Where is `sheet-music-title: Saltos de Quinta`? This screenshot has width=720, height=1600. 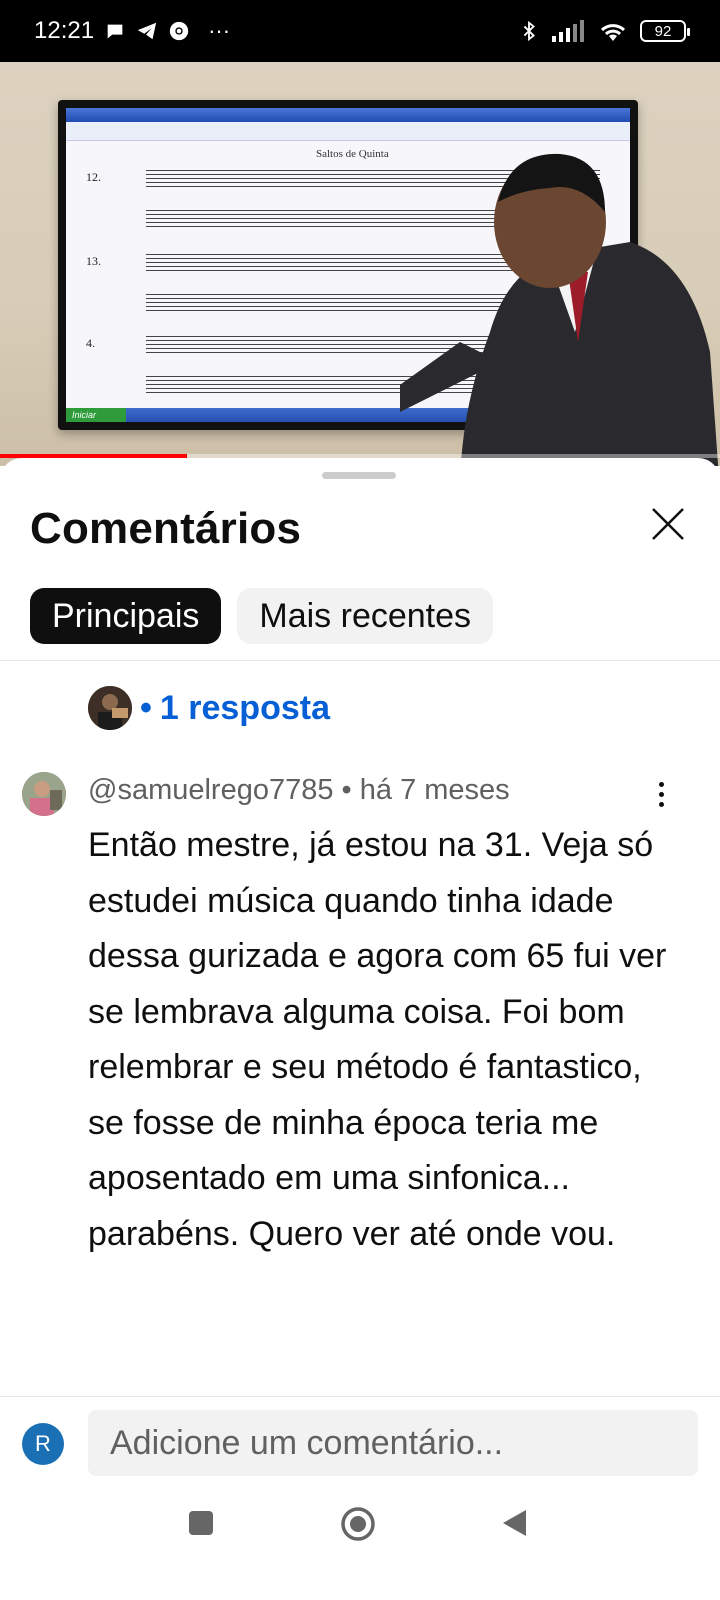
sheet-music-title: Saltos de Quinta is located at coordinates (352, 154).